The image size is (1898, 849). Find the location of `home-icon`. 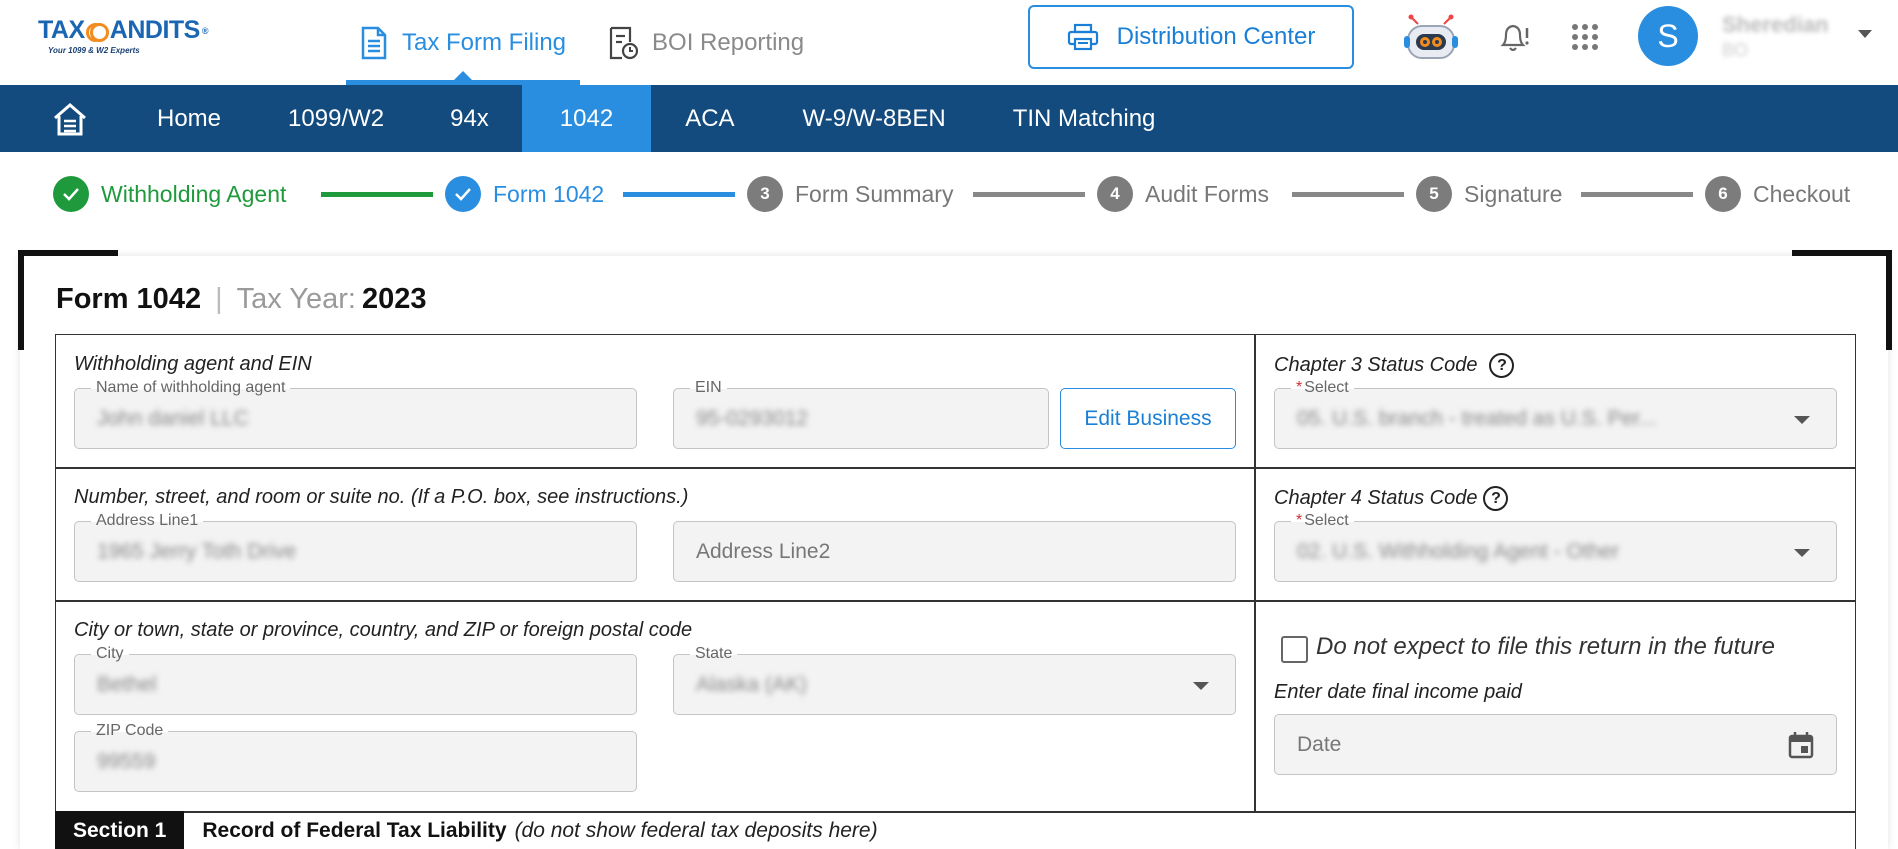

home-icon is located at coordinates (70, 118).